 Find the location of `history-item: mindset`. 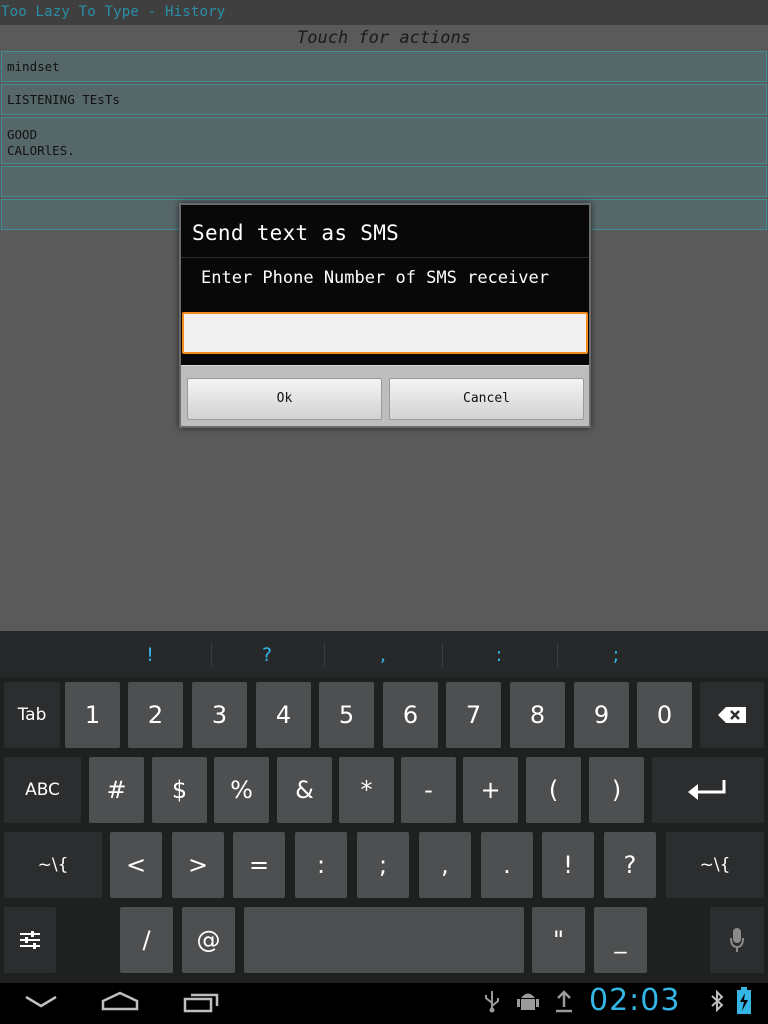

history-item: mindset is located at coordinates (384, 66).